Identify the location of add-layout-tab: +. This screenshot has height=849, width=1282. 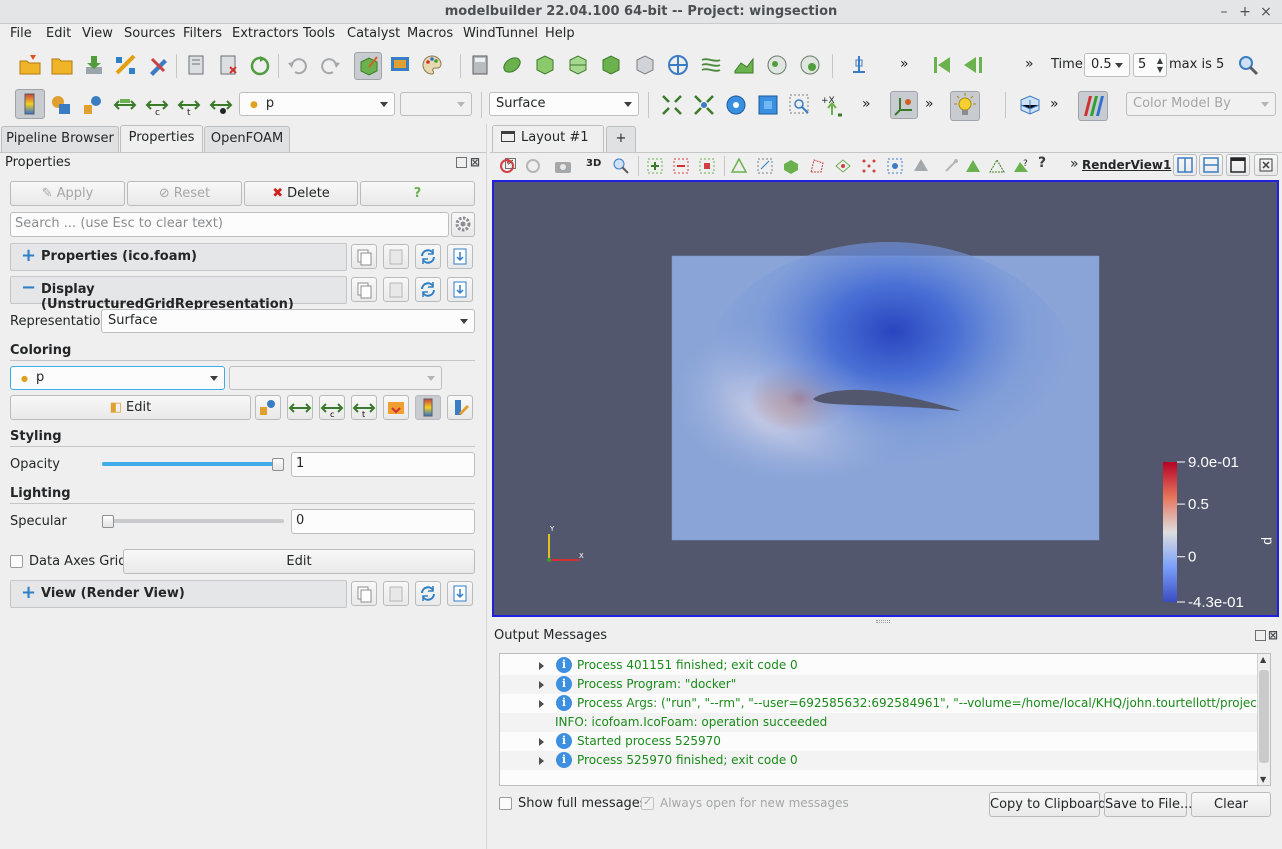
(621, 139).